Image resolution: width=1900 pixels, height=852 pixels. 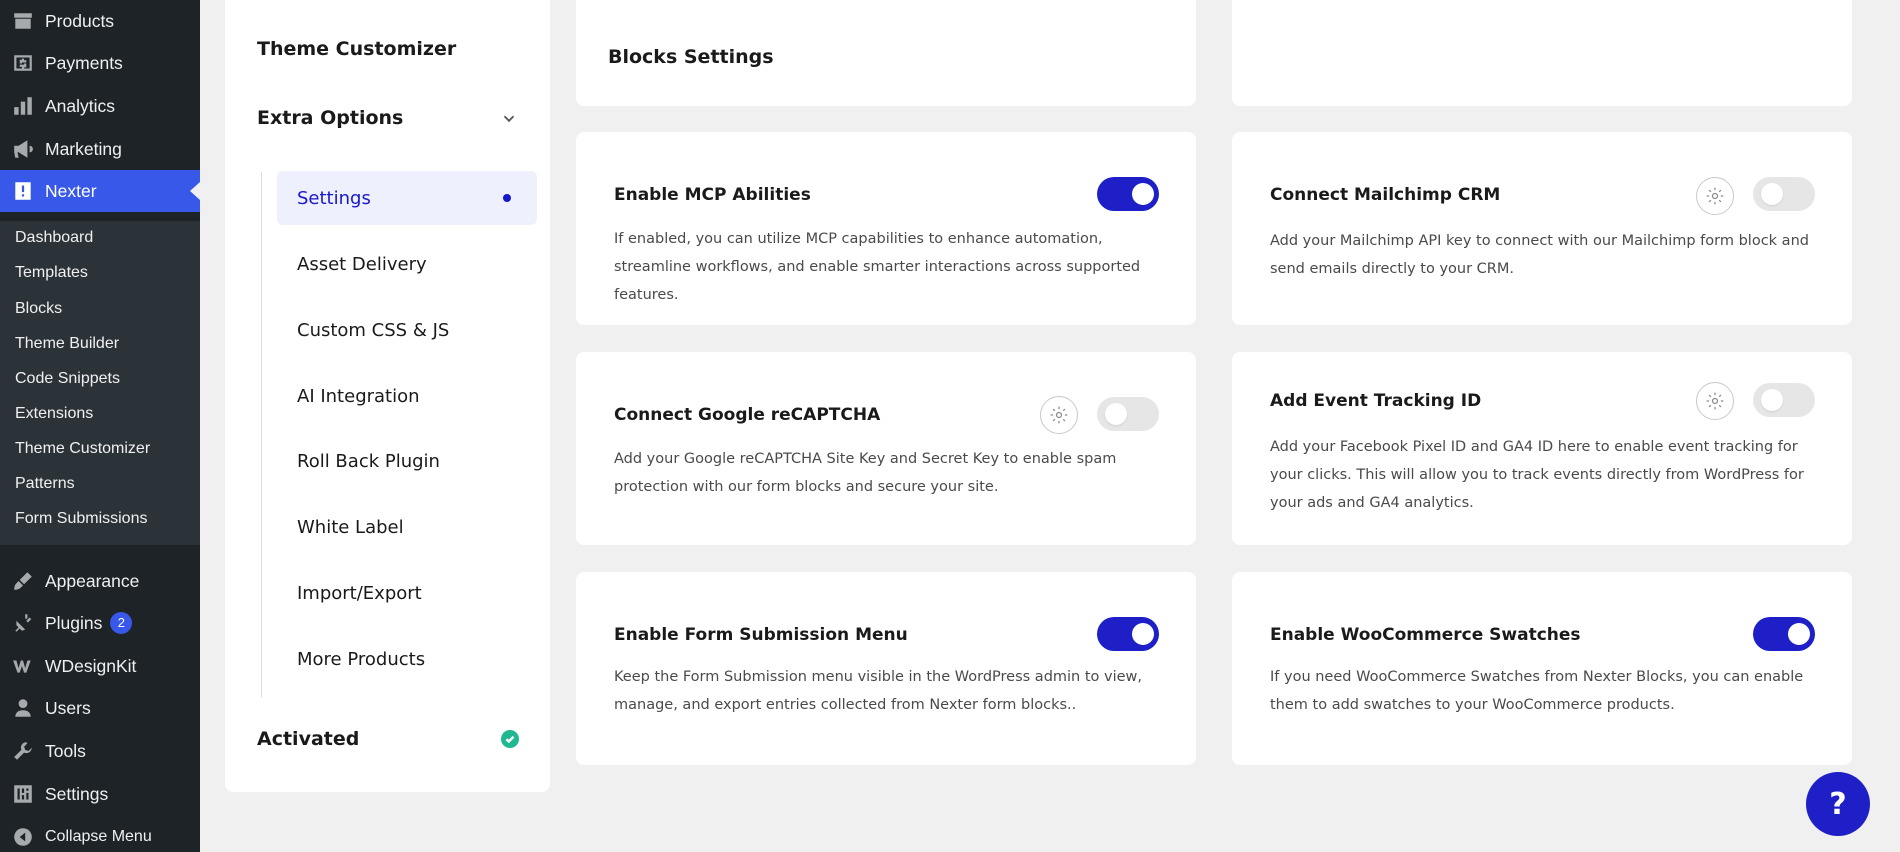 I want to click on menu-marketing: Marketing, so click(x=100, y=149).